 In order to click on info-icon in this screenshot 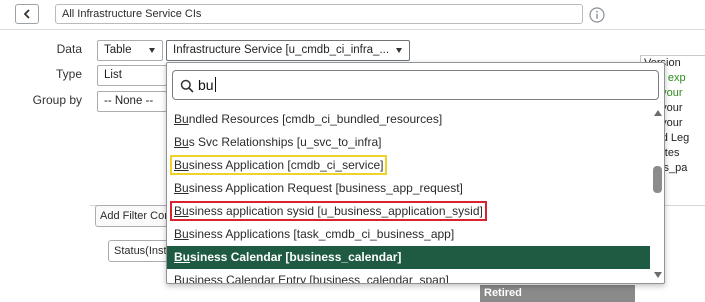, I will do `click(597, 15)`.